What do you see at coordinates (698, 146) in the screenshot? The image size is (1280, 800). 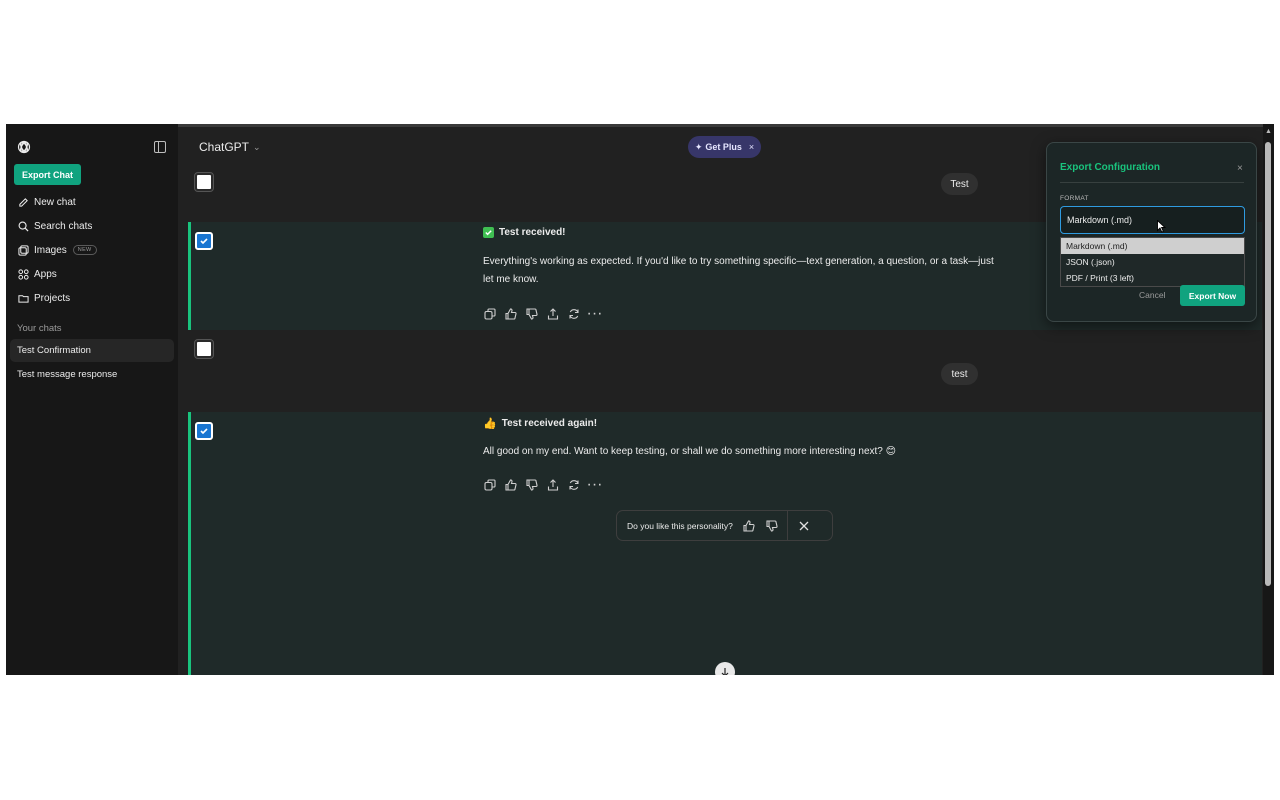 I see `sparkle-icon: ✦` at bounding box center [698, 146].